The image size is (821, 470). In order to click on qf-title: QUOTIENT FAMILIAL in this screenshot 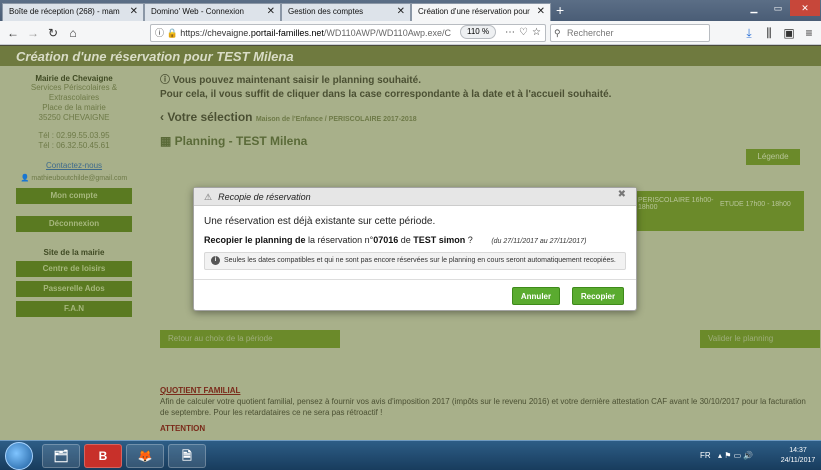, I will do `click(200, 390)`.